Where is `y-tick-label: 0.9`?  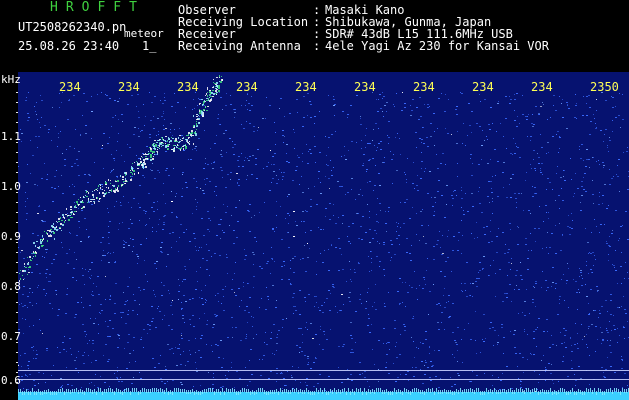 y-tick-label: 0.9 is located at coordinates (11, 236).